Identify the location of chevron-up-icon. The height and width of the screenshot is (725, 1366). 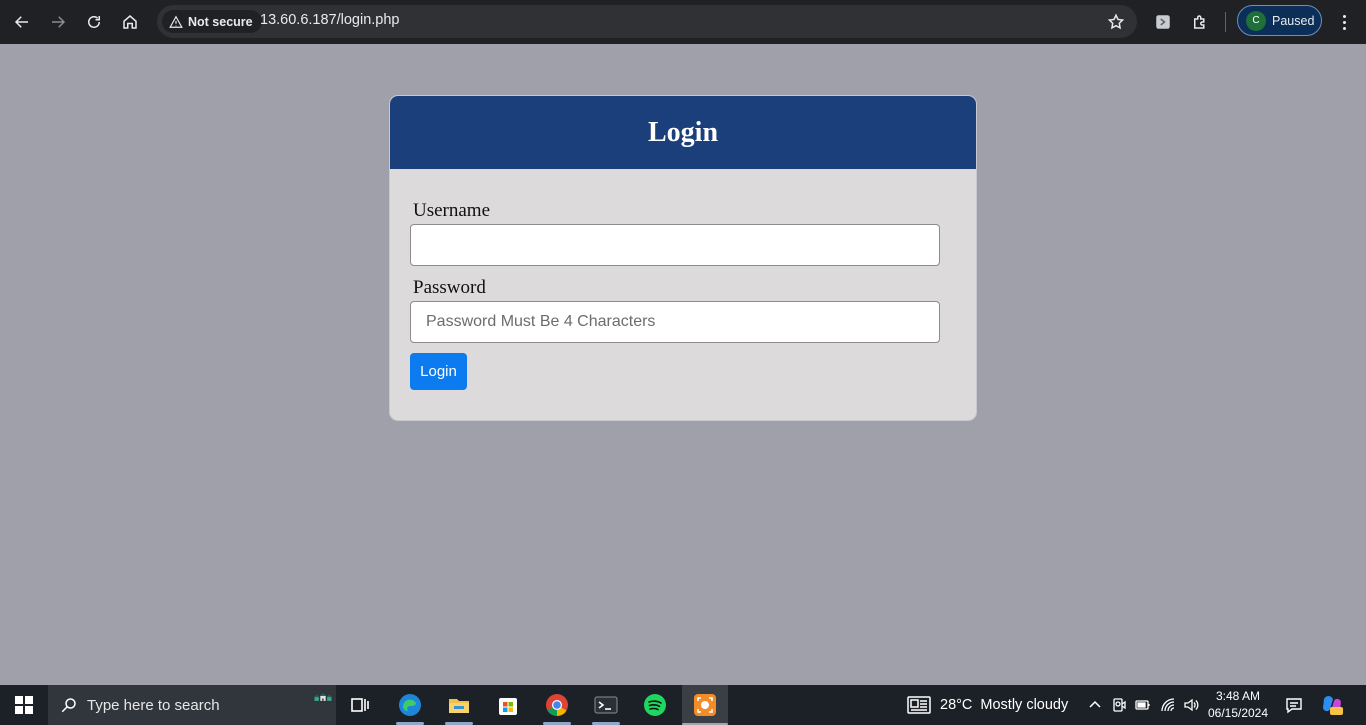
(1095, 704).